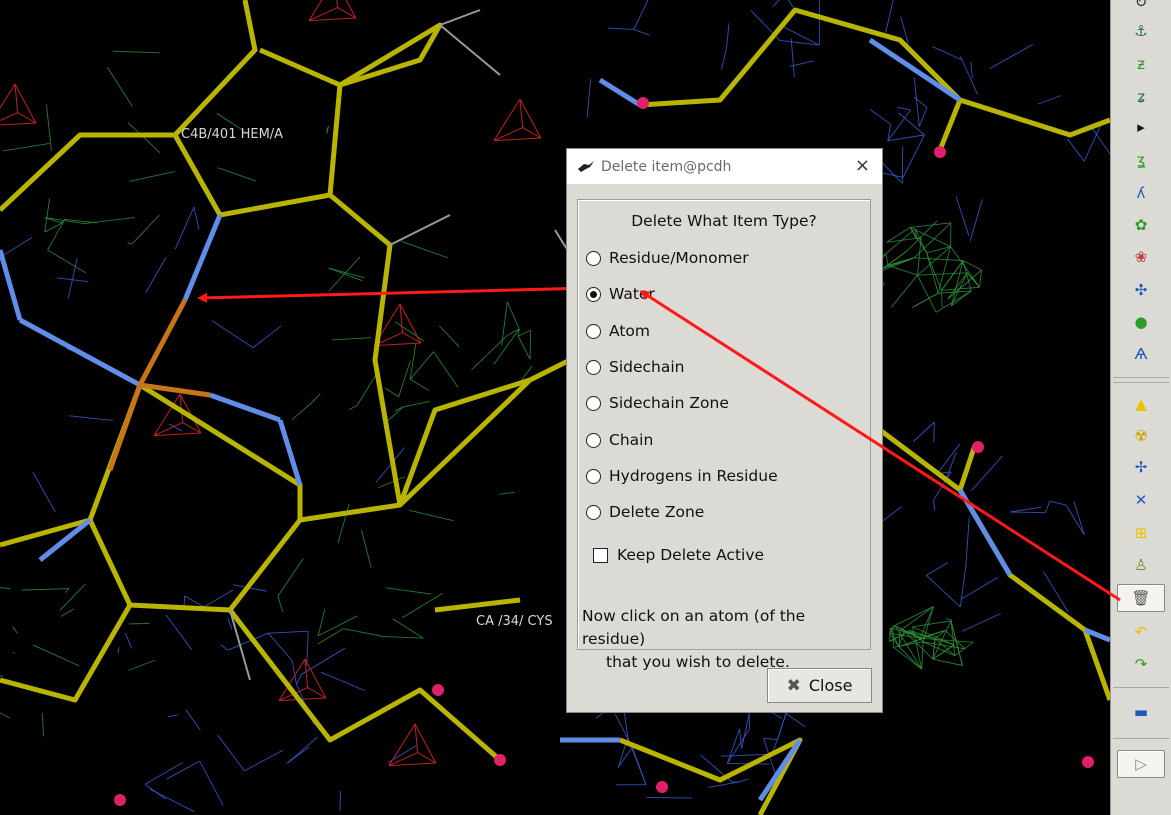 Image resolution: width=1171 pixels, height=815 pixels. I want to click on close-button: ✖ Close, so click(819, 685).